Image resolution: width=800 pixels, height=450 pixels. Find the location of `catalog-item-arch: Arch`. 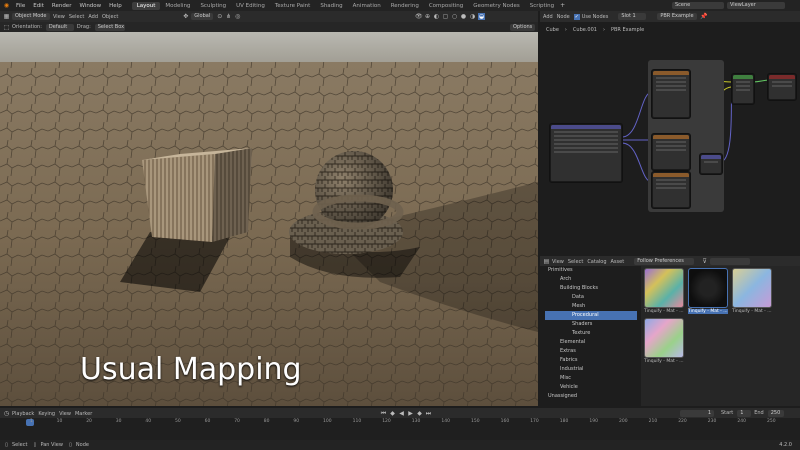

catalog-item-arch: Arch is located at coordinates (591, 279).